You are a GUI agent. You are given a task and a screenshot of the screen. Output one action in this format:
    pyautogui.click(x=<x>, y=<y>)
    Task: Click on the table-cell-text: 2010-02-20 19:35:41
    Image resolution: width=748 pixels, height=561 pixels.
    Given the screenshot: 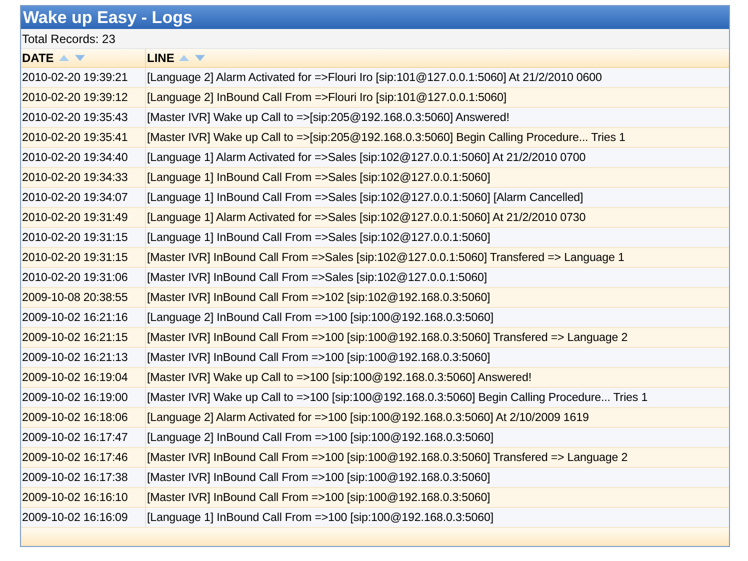 What is the action you would take?
    pyautogui.click(x=75, y=138)
    